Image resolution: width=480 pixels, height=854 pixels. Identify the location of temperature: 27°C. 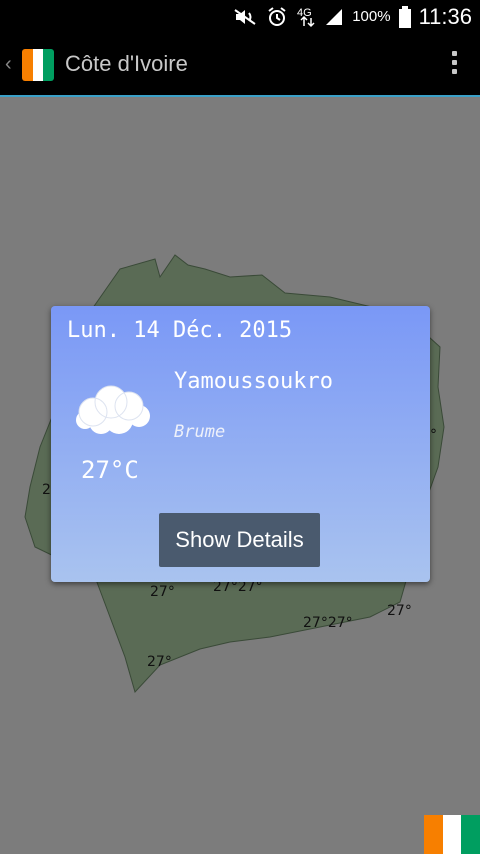
(110, 470).